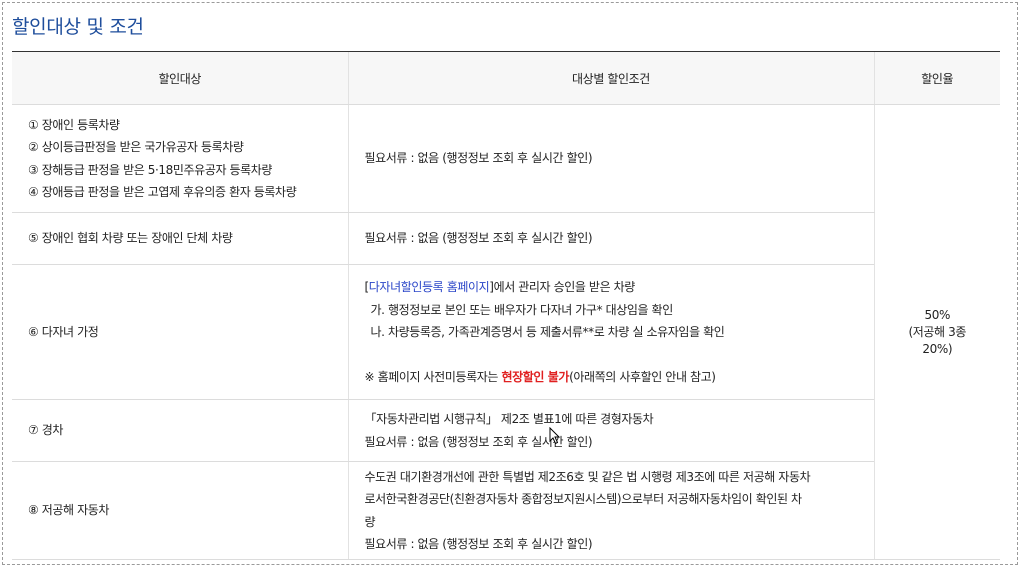  Describe the element at coordinates (564, 287) in the screenshot. I see `link-suffix-text: 에서 관리자 승인을 받은 차량` at that location.